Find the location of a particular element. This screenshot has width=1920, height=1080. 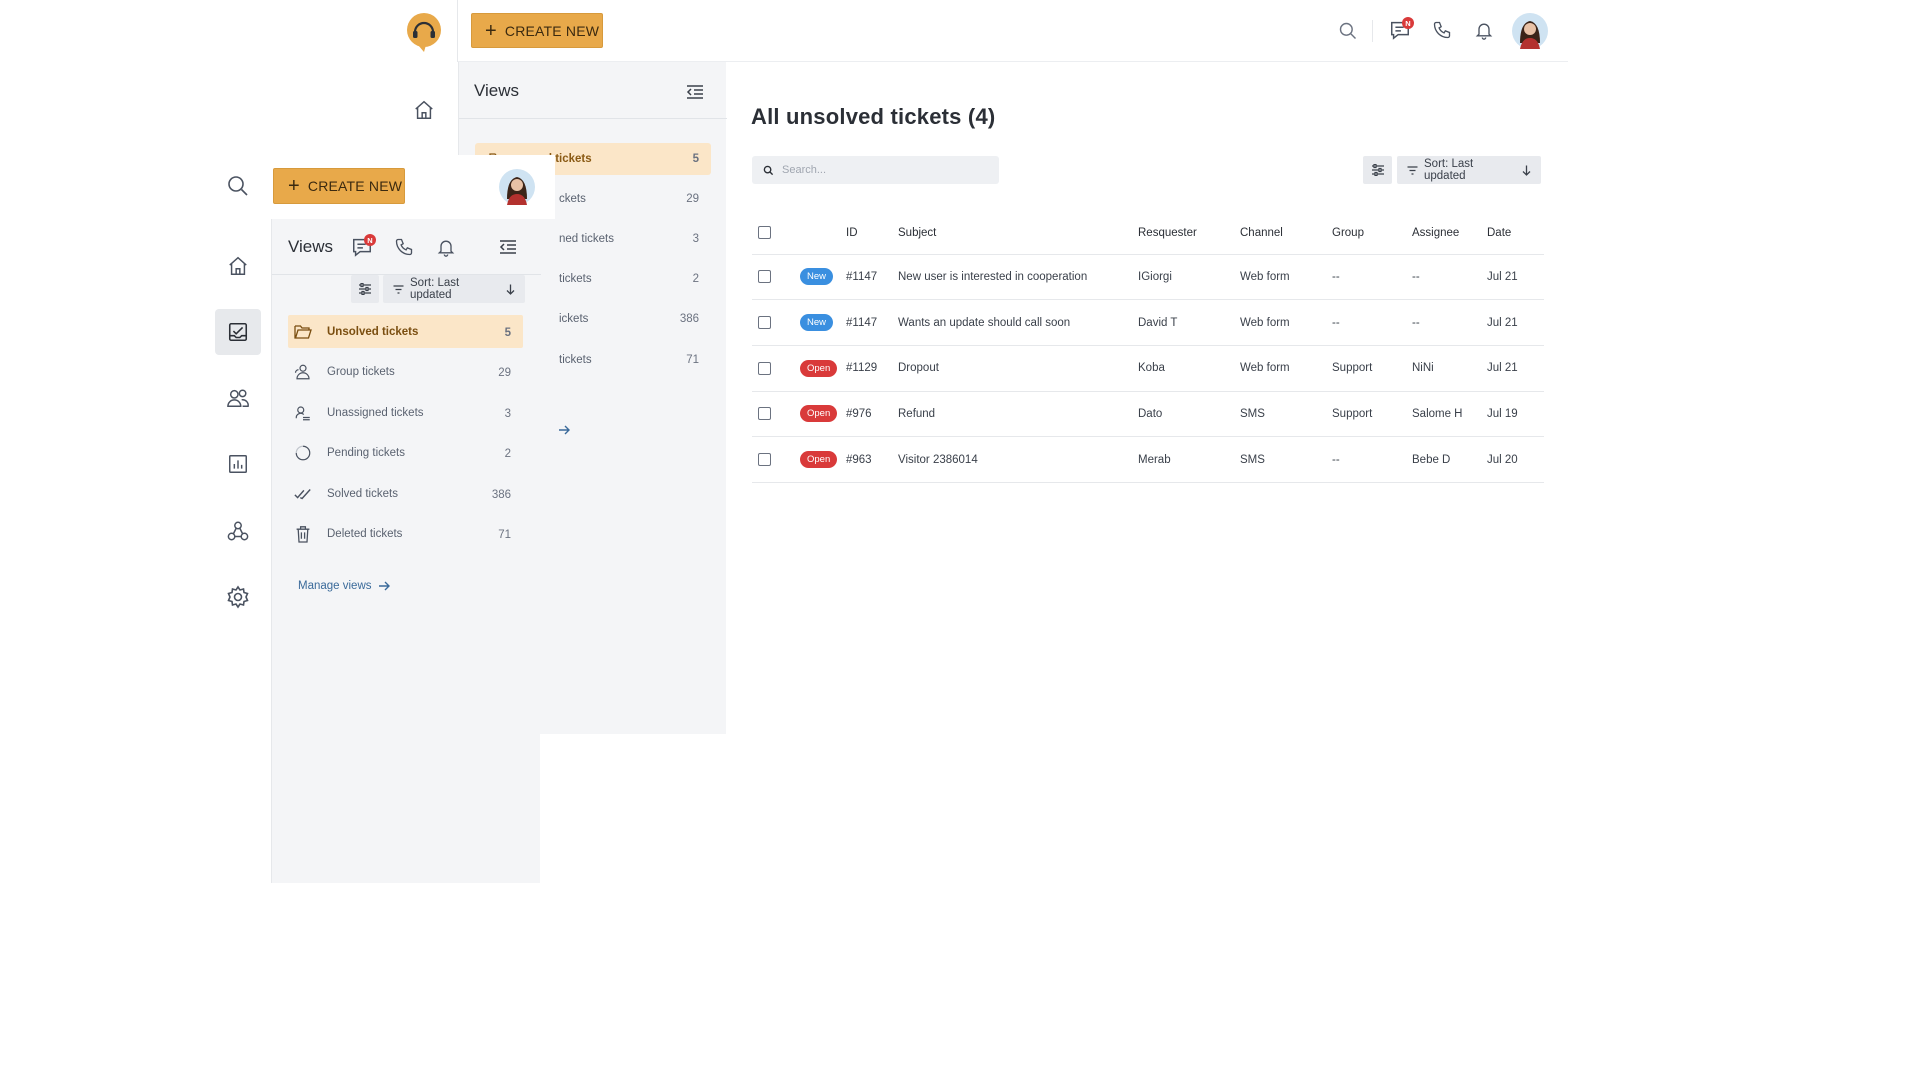

column-header: Assignee is located at coordinates (1449, 233).